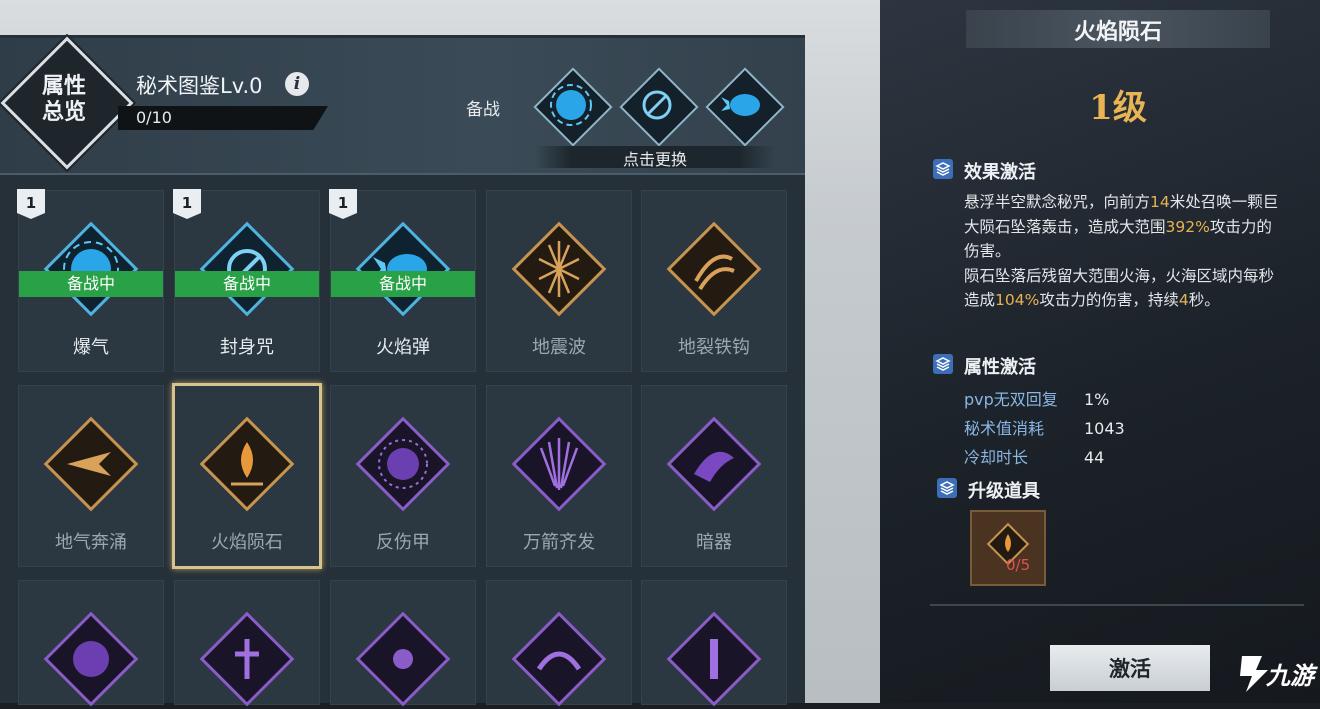 The height and width of the screenshot is (709, 1320). What do you see at coordinates (403, 542) in the screenshot?
I see `skill-card-name: 反伤甲` at bounding box center [403, 542].